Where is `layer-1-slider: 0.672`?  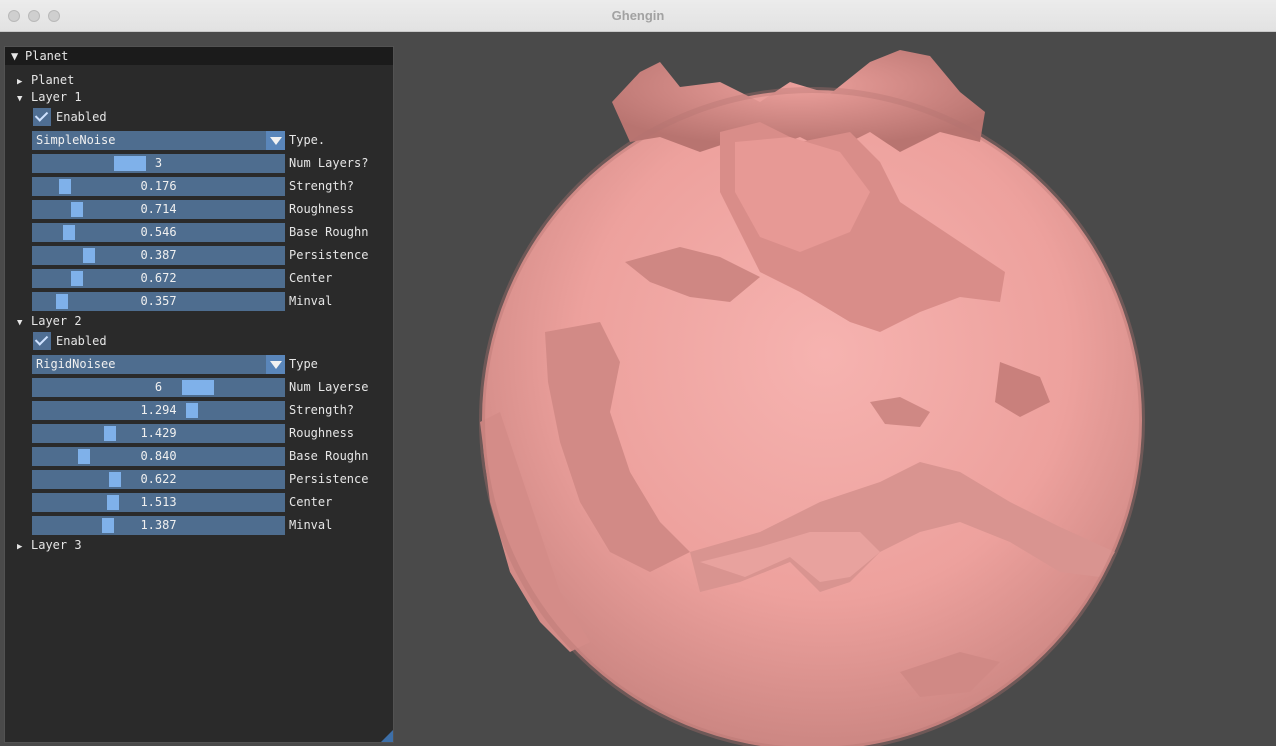
layer-1-slider: 0.672 is located at coordinates (158, 278).